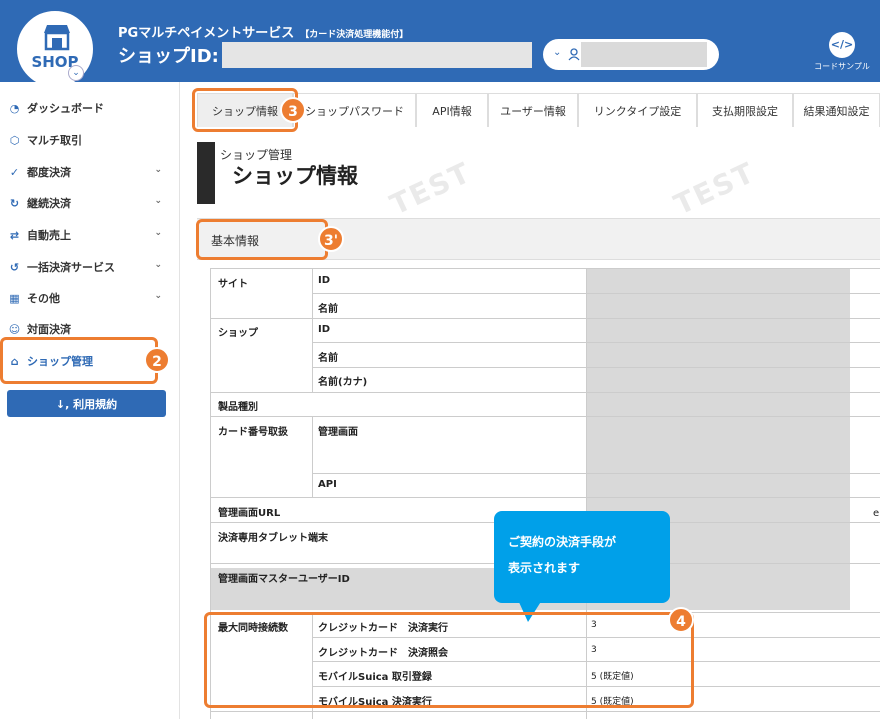  What do you see at coordinates (238, 333) in the screenshot?
I see `label-shop: ショップ` at bounding box center [238, 333].